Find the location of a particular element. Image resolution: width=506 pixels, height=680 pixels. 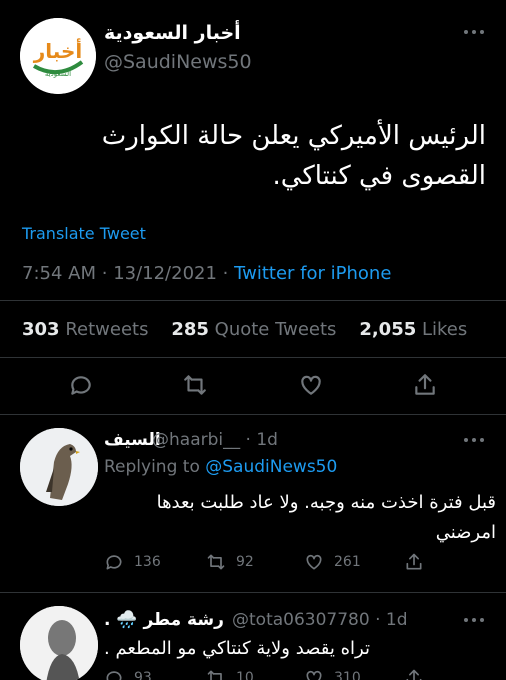

replying-to-handle: @SaudiNews50 is located at coordinates (271, 467).